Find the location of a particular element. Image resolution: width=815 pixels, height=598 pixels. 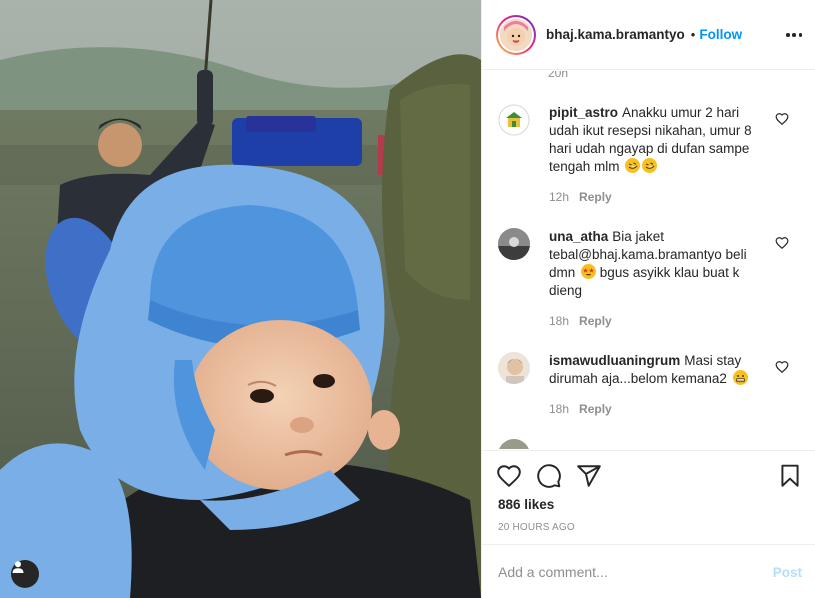

comment-time: 12h is located at coordinates (559, 197).